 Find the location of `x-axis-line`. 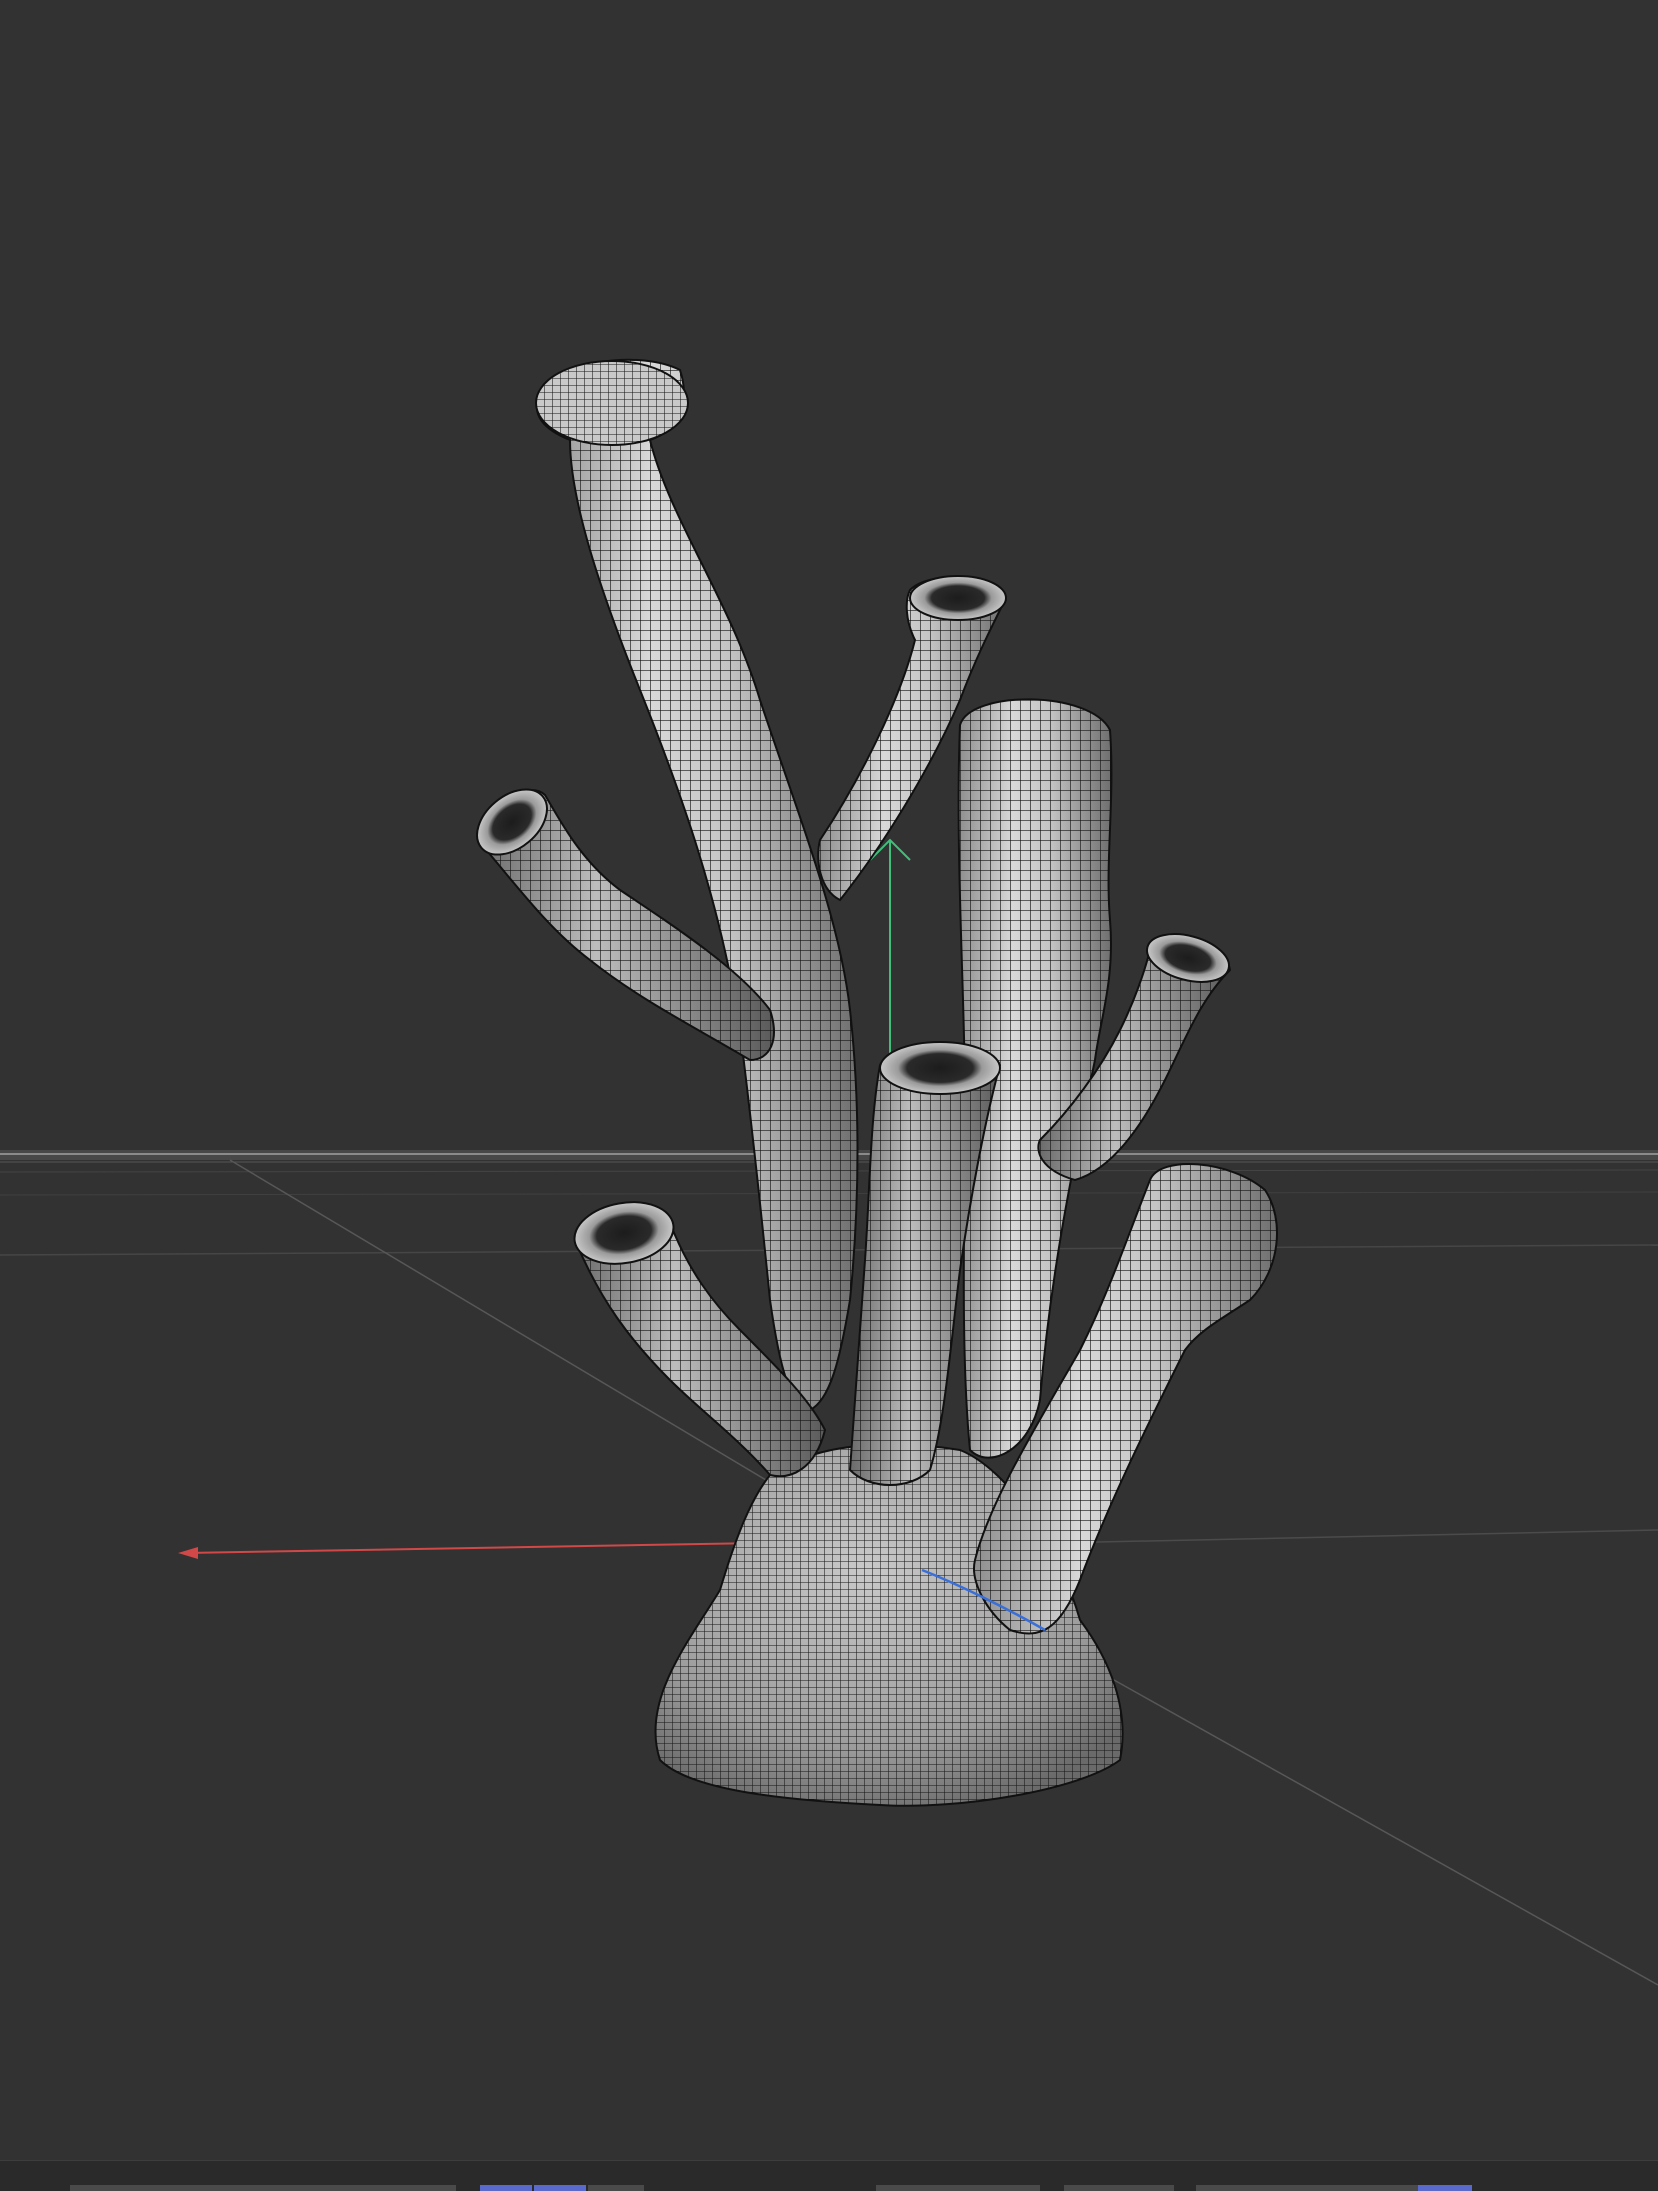

x-axis-line is located at coordinates (469, 1550).